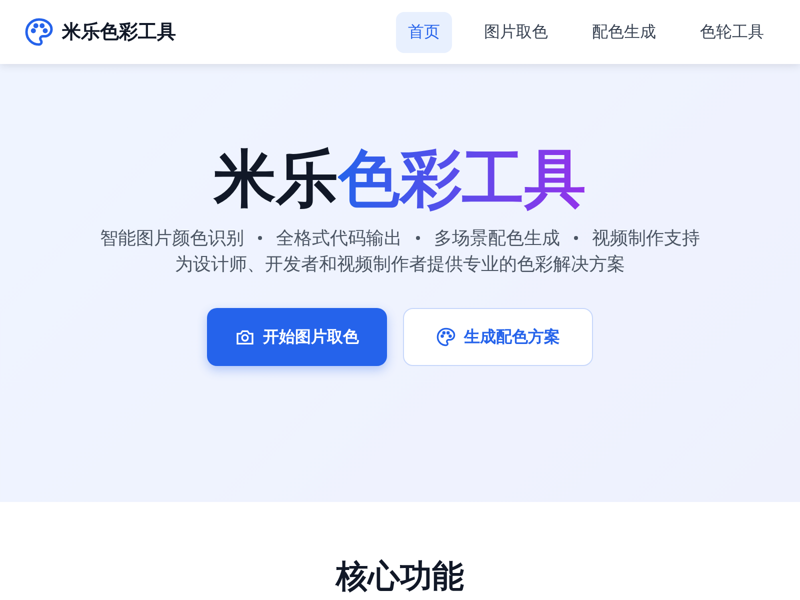  Describe the element at coordinates (400, 264) in the screenshot. I see `tagline-text: 为设计师、开发者和视频制作者提供专业的色彩解决方案` at that location.